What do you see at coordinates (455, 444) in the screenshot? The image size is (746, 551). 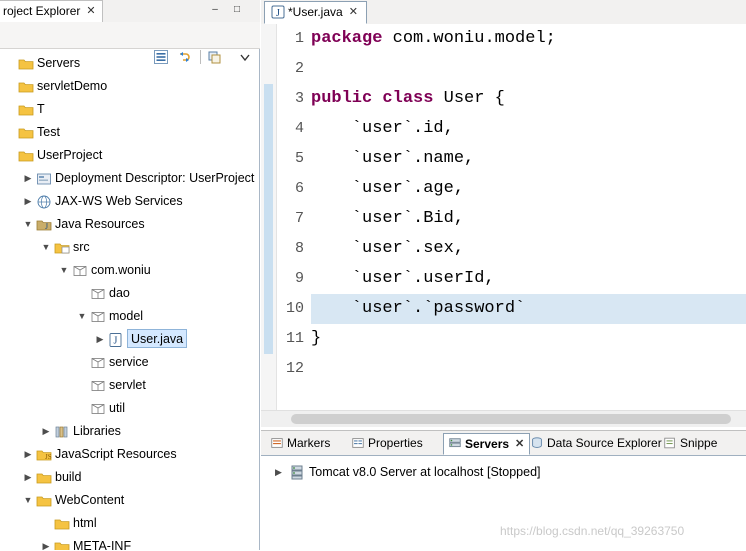 I see `servers-icon` at bounding box center [455, 444].